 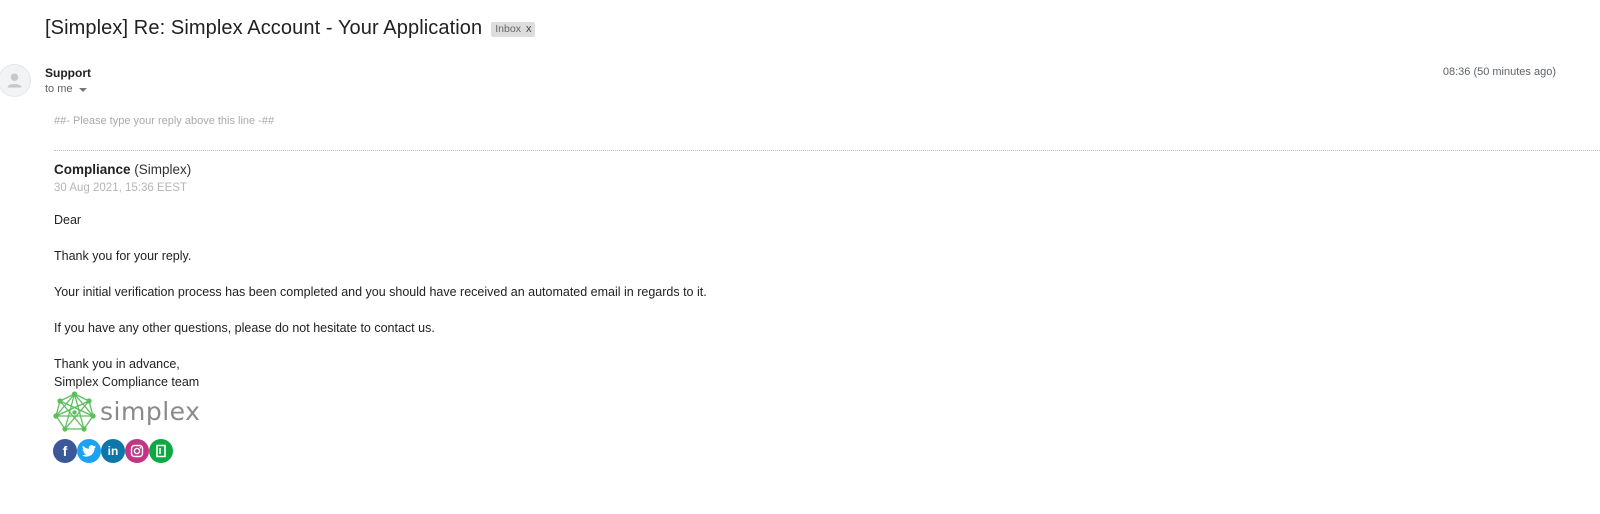 What do you see at coordinates (59, 89) in the screenshot?
I see `recipient-text: to me` at bounding box center [59, 89].